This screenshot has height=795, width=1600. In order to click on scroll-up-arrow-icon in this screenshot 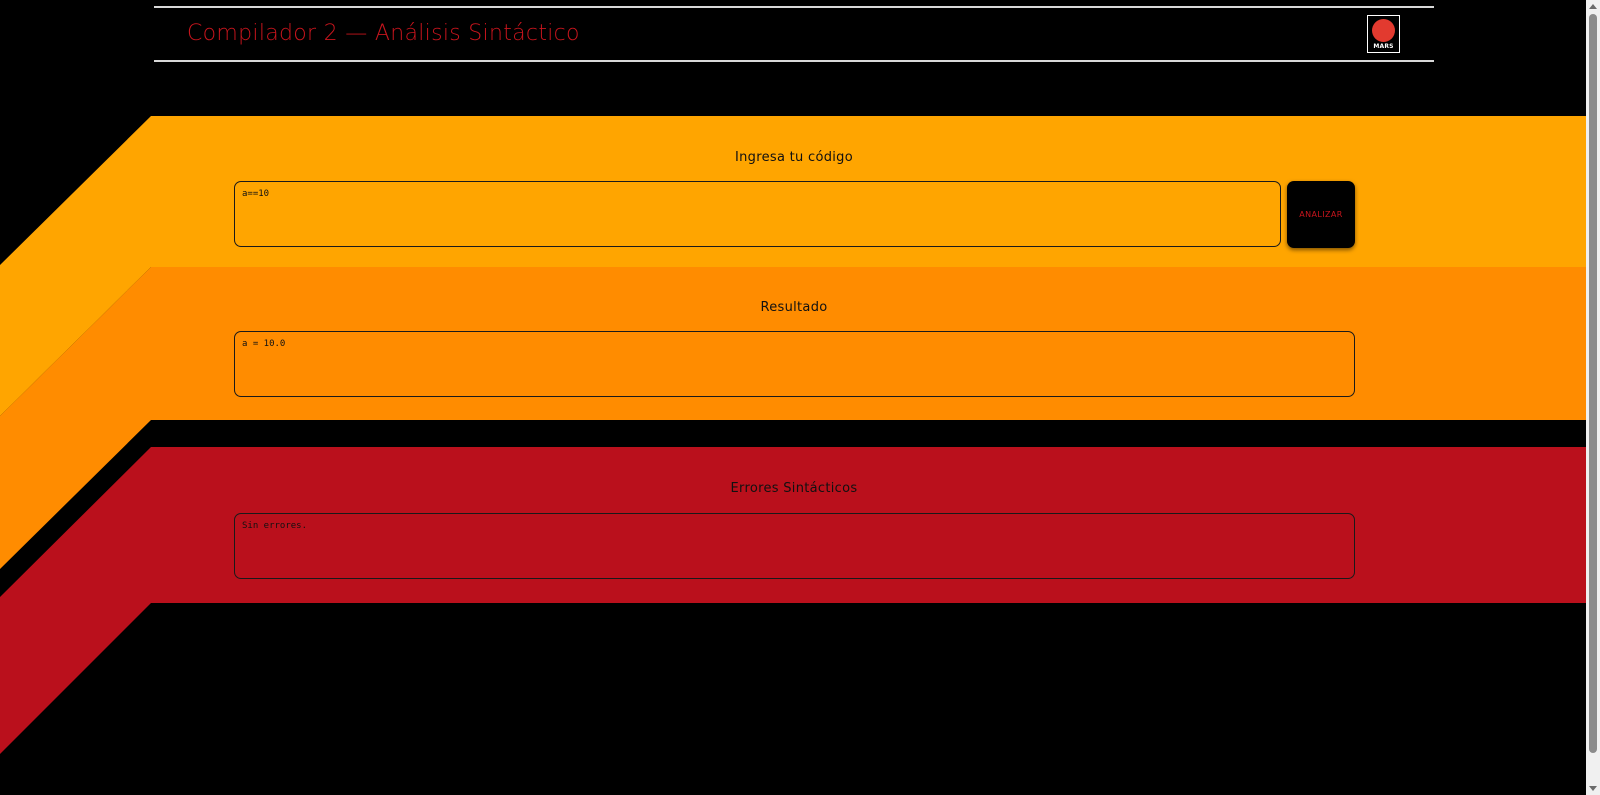, I will do `click(1593, 6)`.